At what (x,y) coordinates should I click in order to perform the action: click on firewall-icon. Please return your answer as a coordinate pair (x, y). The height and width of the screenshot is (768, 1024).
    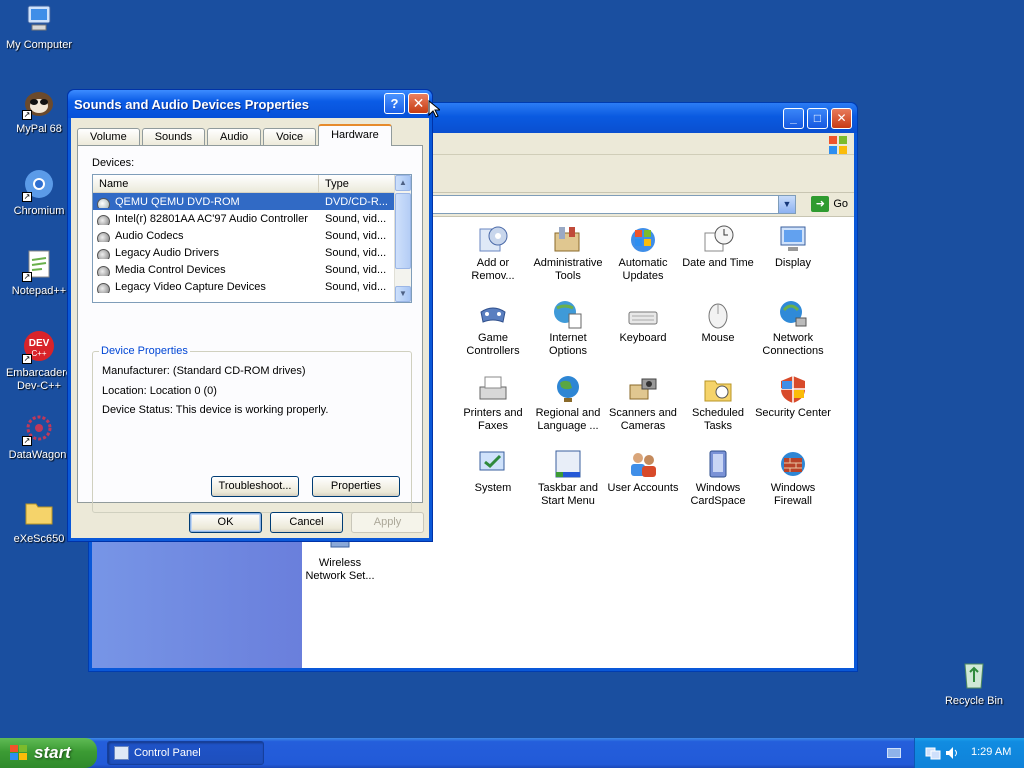
    Looking at the image, I should click on (793, 464).